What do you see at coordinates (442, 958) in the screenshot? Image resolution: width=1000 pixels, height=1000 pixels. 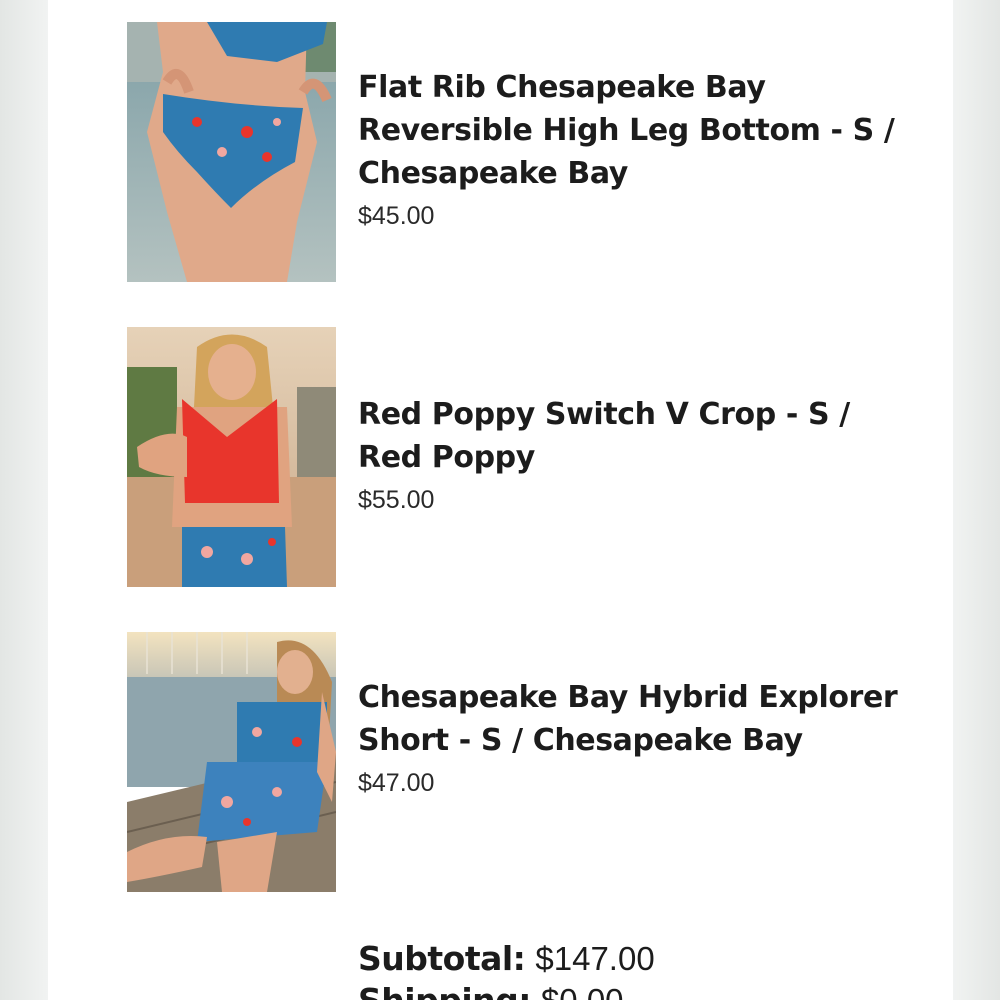 I see `subtotal-label: Subtotal:` at bounding box center [442, 958].